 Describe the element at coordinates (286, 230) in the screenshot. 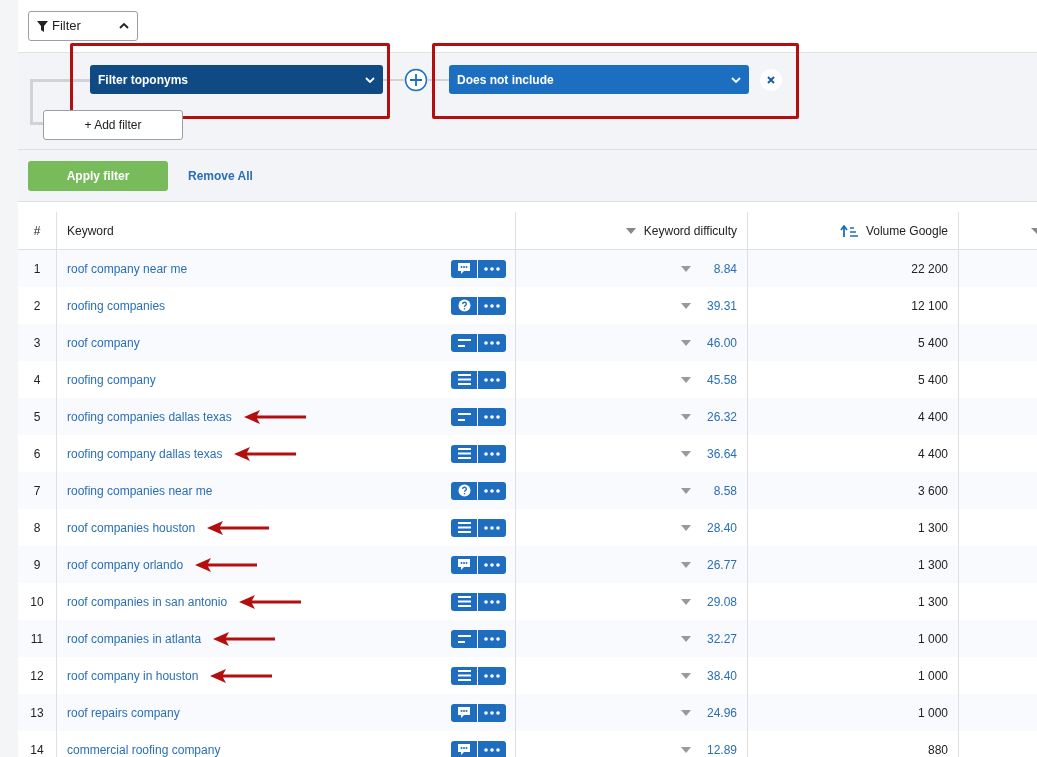

I see `column-header: Keyword` at that location.